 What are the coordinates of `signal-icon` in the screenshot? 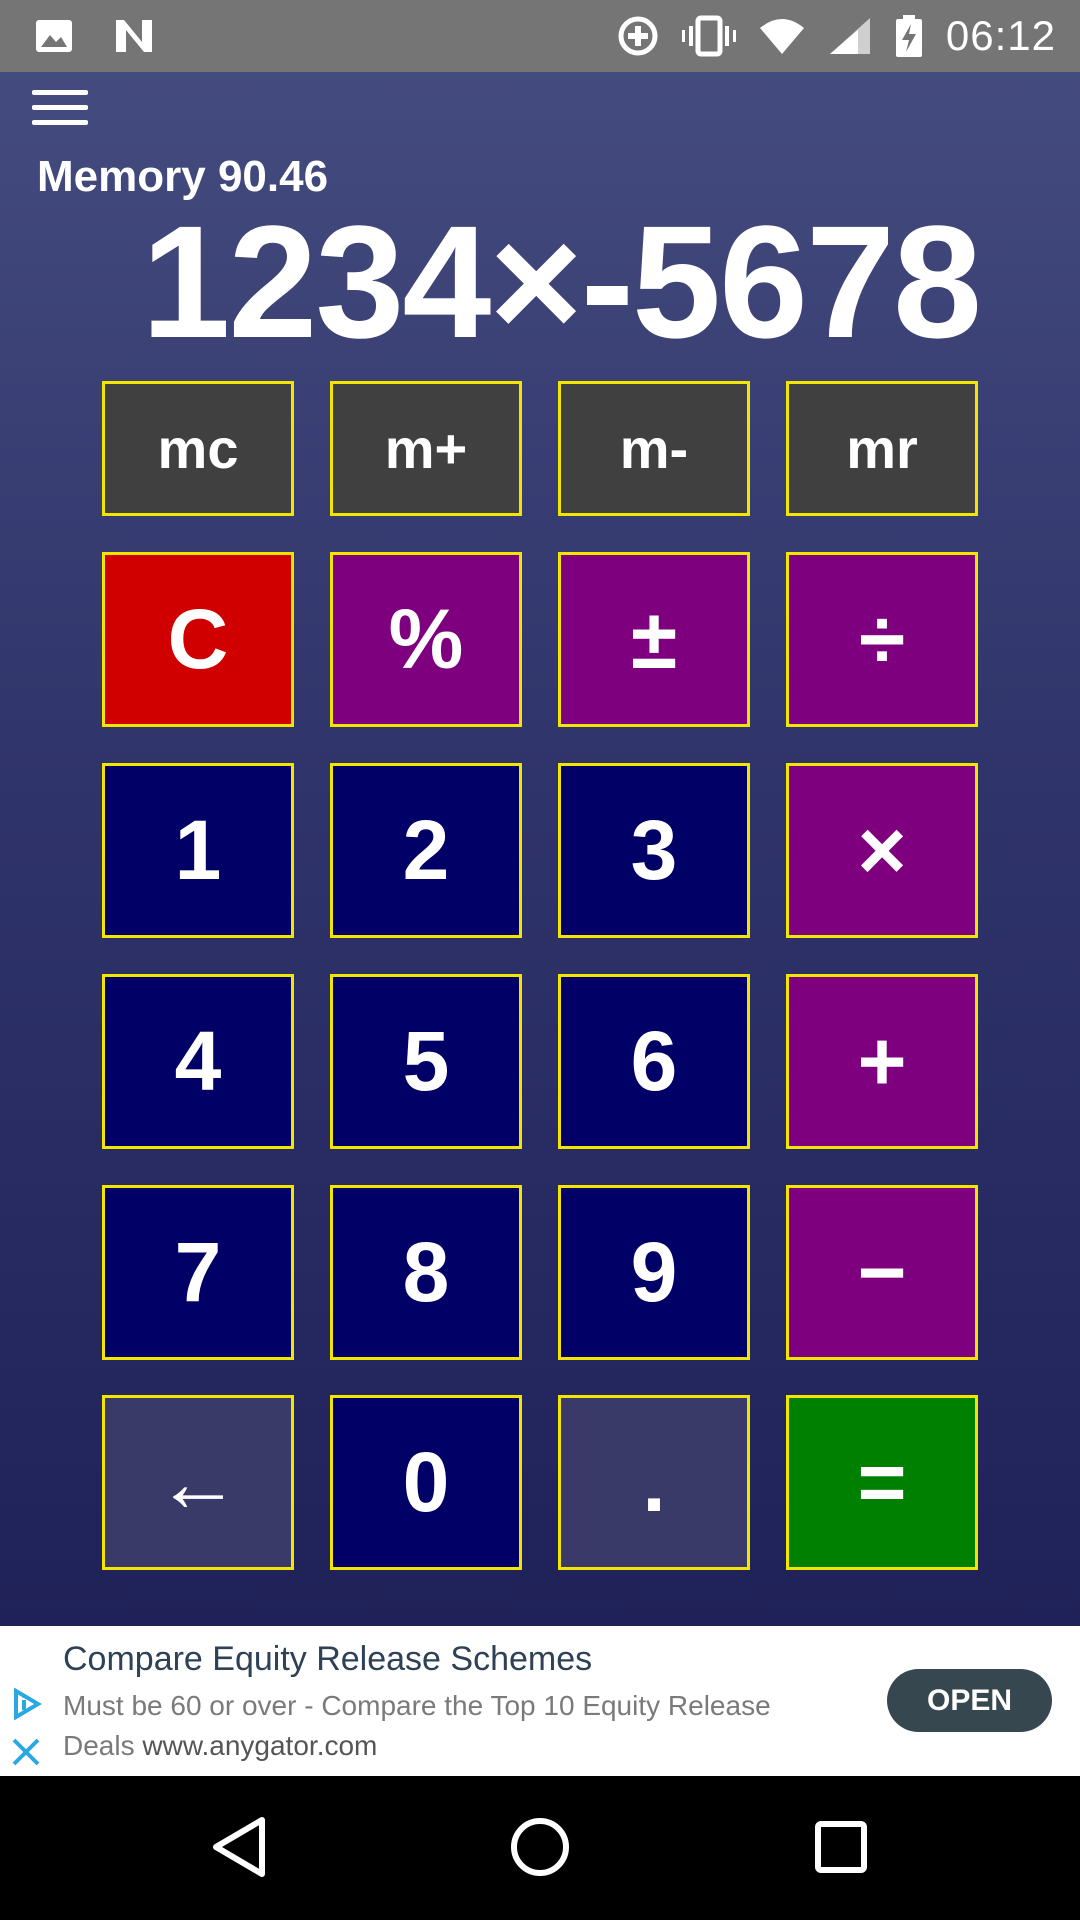 It's located at (849, 36).